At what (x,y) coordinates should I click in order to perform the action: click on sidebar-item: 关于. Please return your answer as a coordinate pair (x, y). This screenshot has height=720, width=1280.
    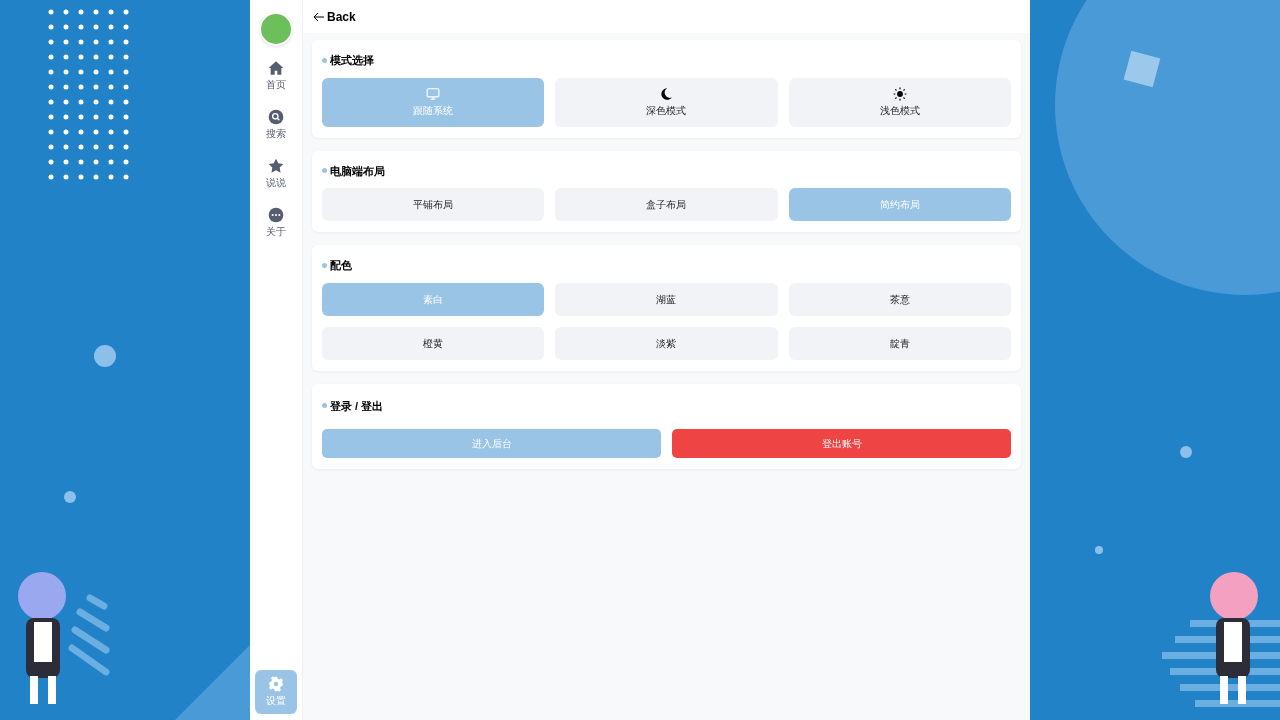
    Looking at the image, I should click on (276, 223).